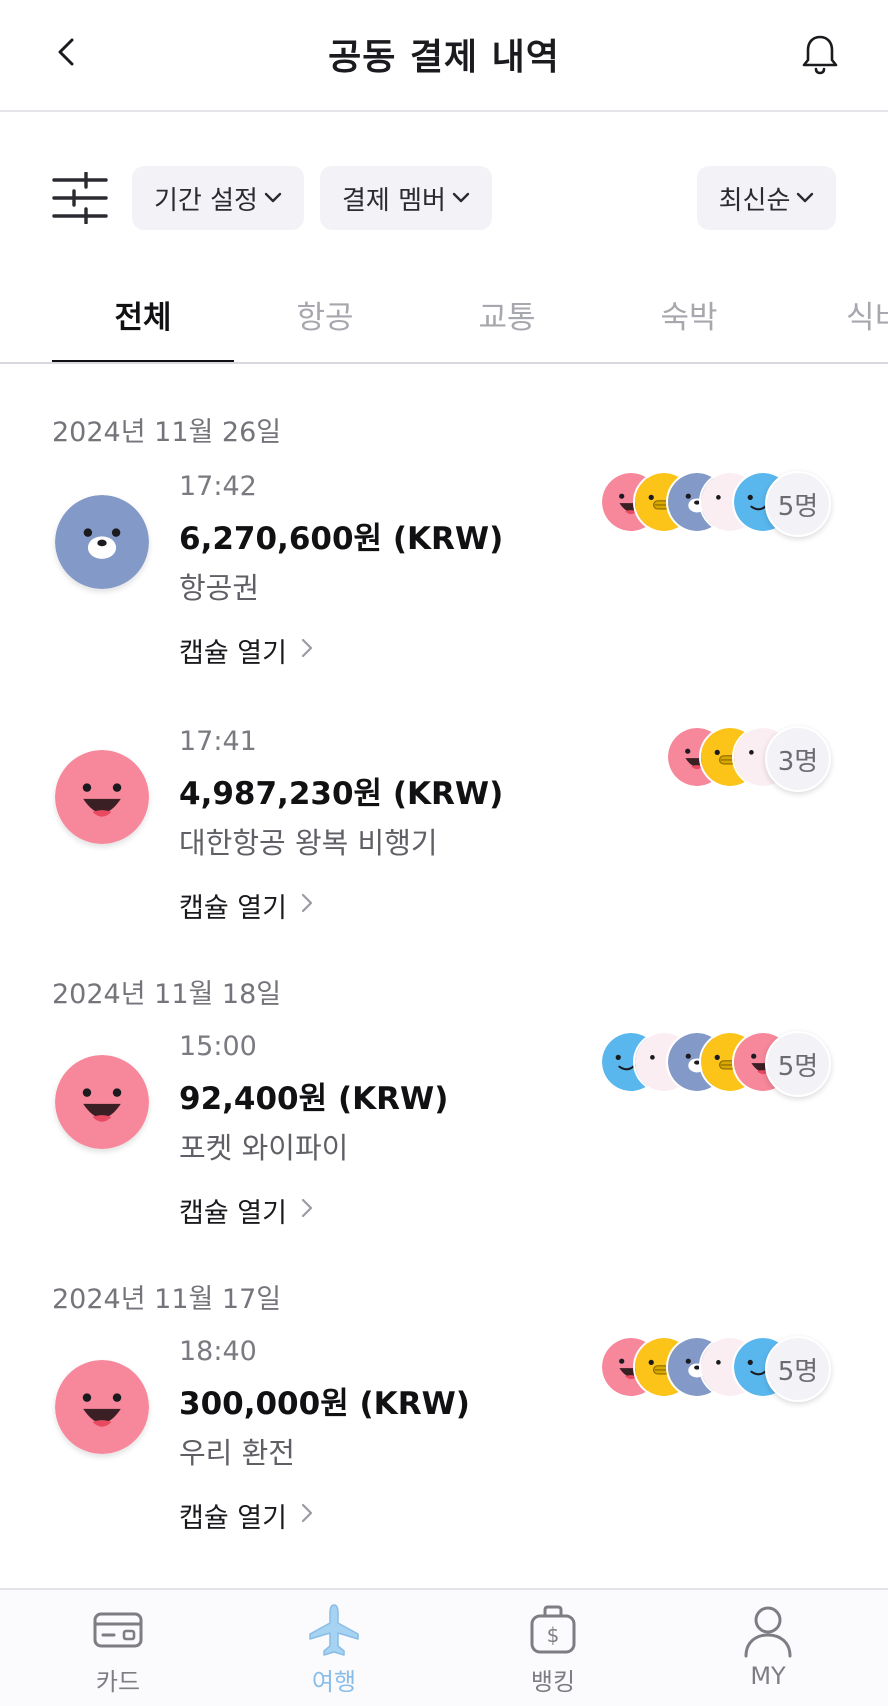 Image resolution: width=888 pixels, height=1706 pixels. I want to click on bell-icon, so click(820, 55).